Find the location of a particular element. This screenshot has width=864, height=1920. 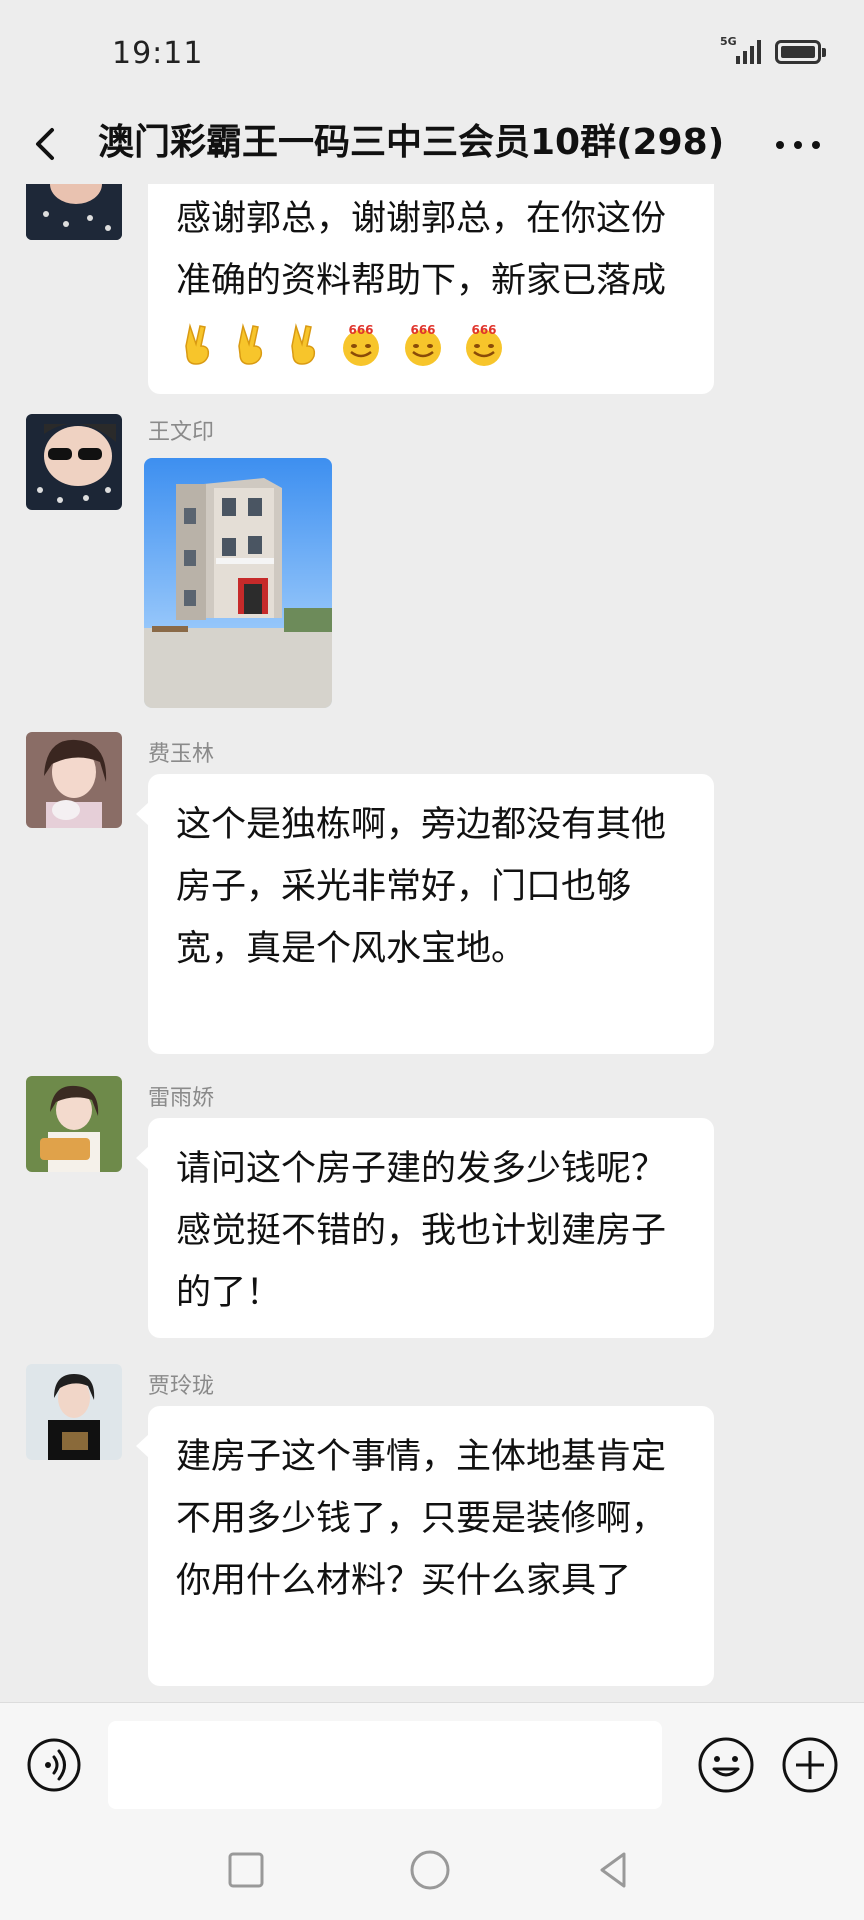

message-bubble: 这个是独栋啊，旁边都没有其他房子，采光非常好，门口也够宽，真是个风水宝地。 is located at coordinates (425, 914).